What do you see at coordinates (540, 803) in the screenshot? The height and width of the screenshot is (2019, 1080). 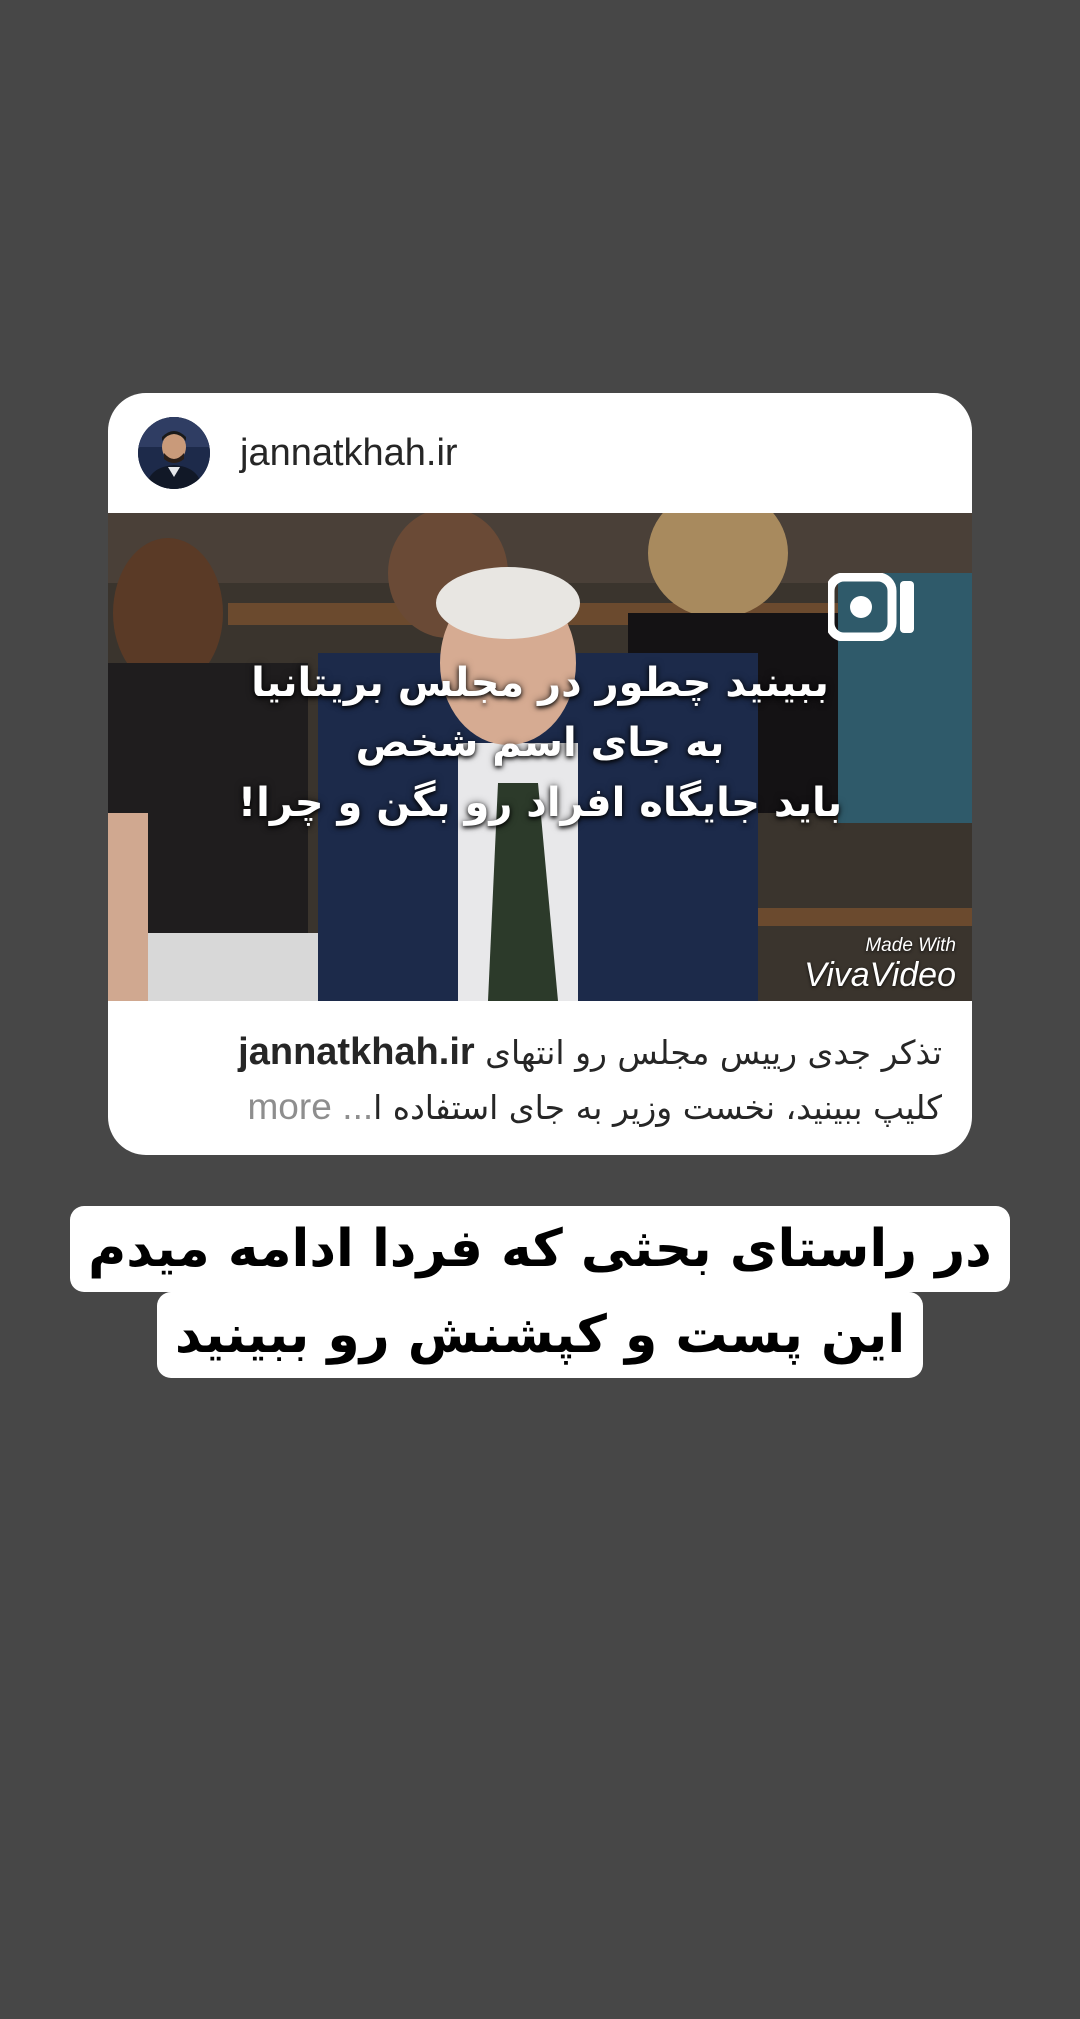 I see `overlay-line: باید جایگاه افراد رو بگن و چرا!` at bounding box center [540, 803].